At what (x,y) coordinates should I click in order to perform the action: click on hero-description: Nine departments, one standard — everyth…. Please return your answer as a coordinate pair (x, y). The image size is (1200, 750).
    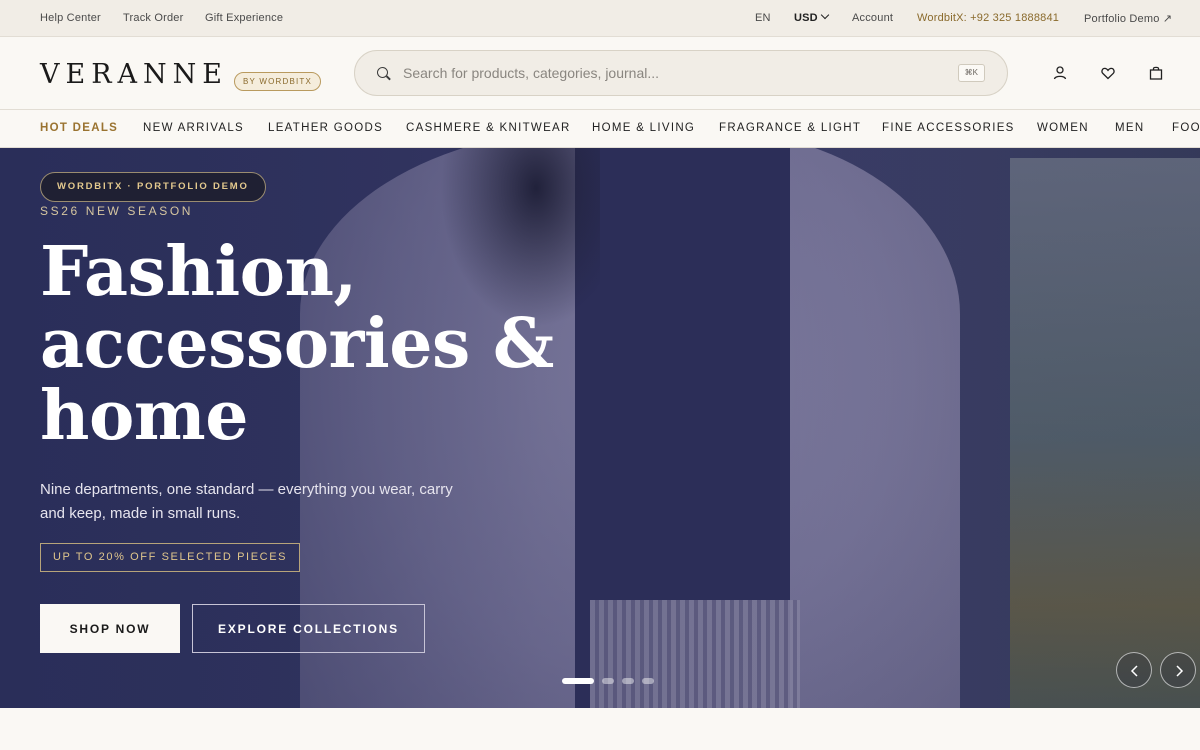
    Looking at the image, I should click on (246, 501).